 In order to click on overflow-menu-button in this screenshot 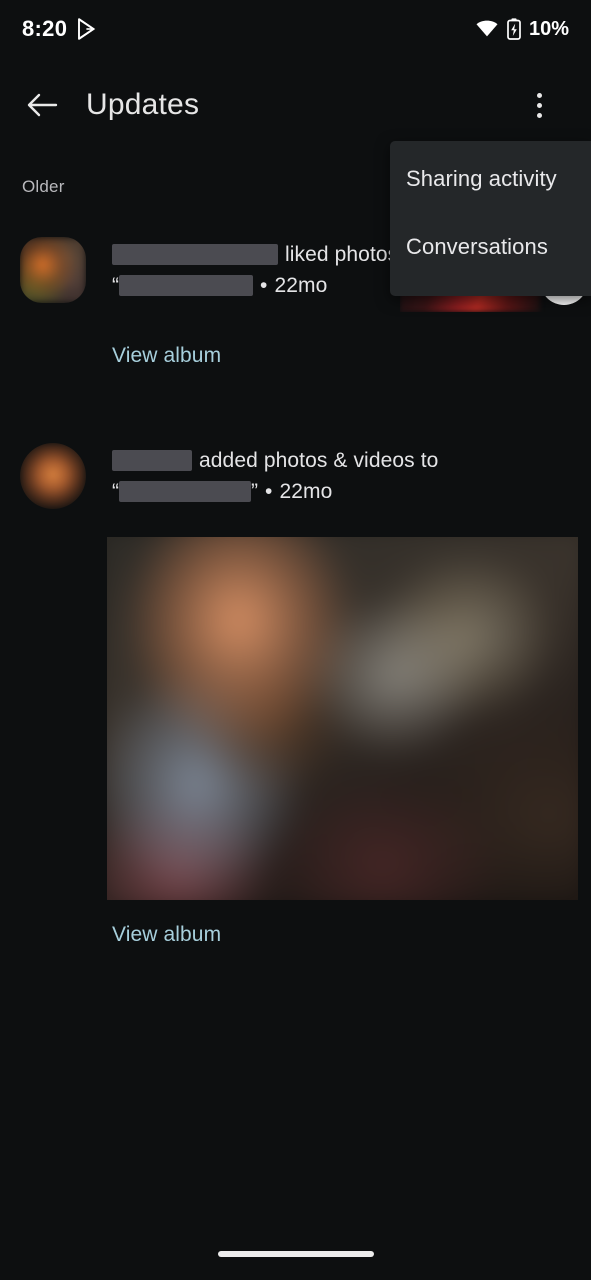, I will do `click(539, 105)`.